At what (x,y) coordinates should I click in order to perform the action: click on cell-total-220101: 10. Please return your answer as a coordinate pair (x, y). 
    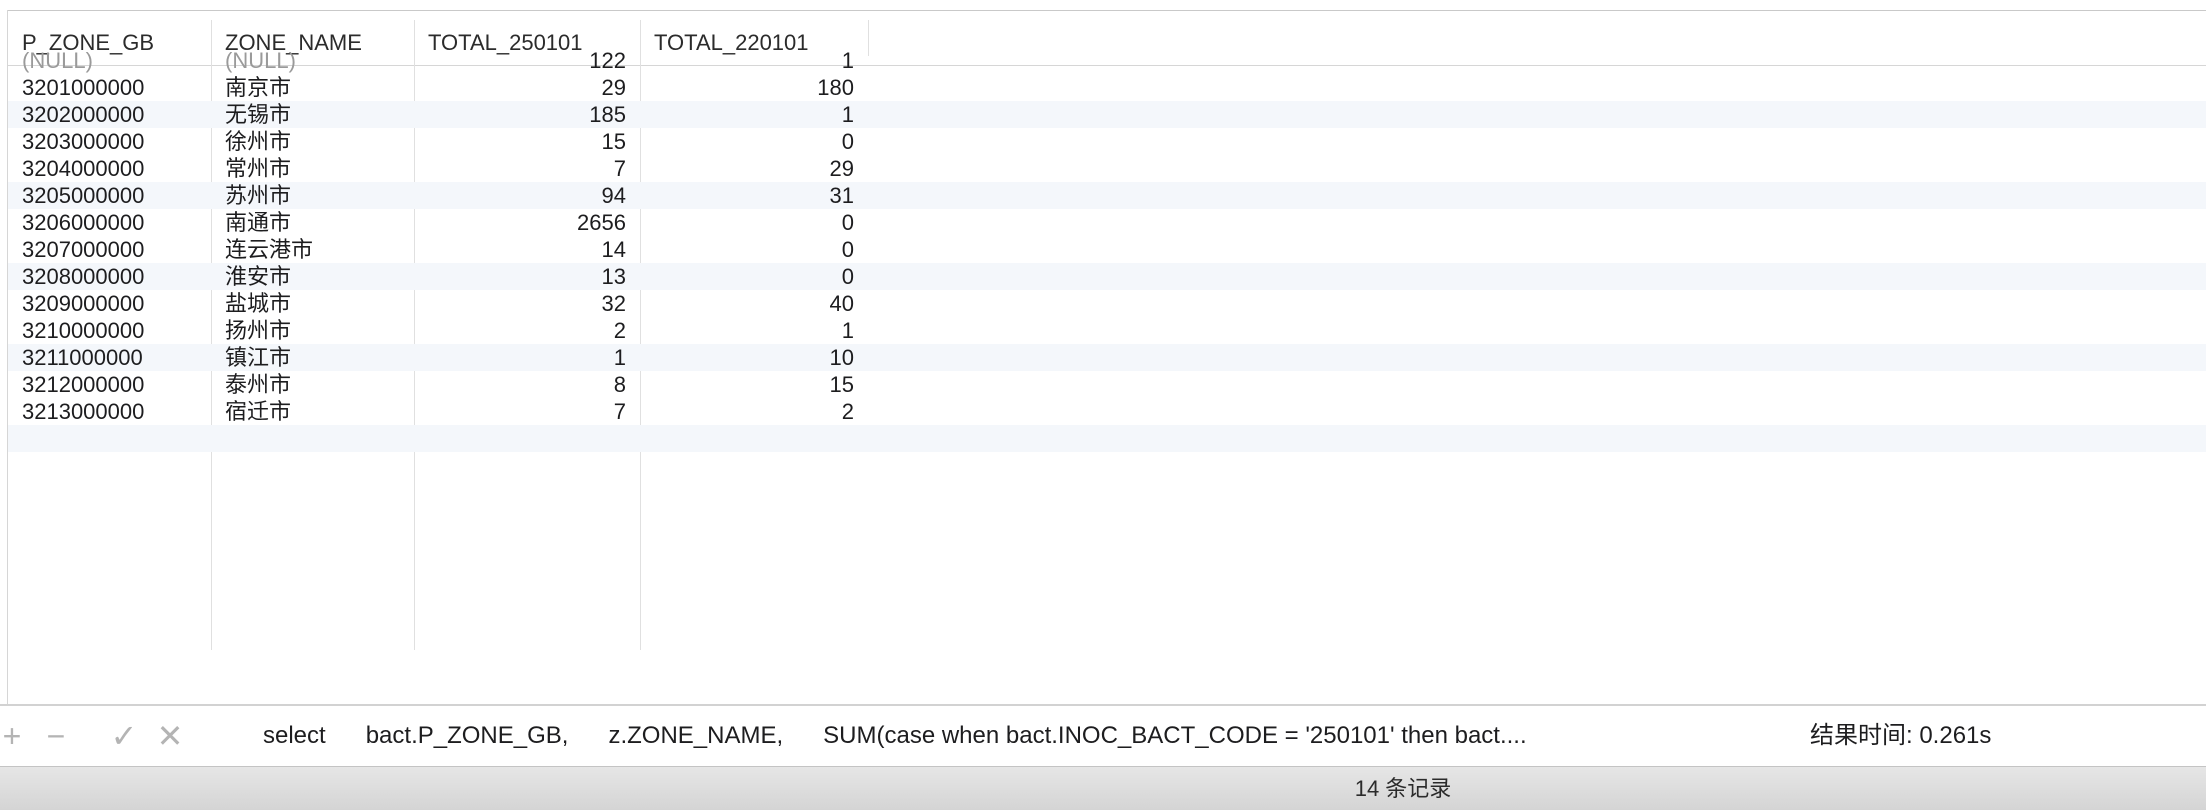
    Looking at the image, I should click on (754, 357).